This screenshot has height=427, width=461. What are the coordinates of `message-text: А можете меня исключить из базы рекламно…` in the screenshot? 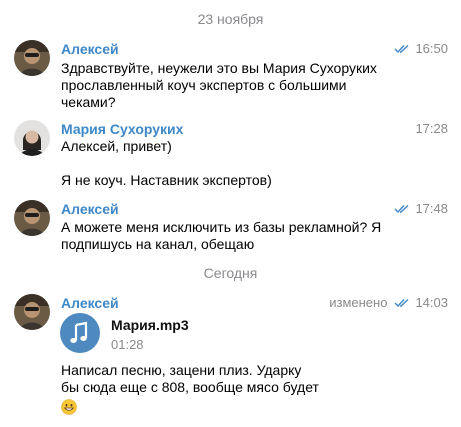 It's located at (221, 236).